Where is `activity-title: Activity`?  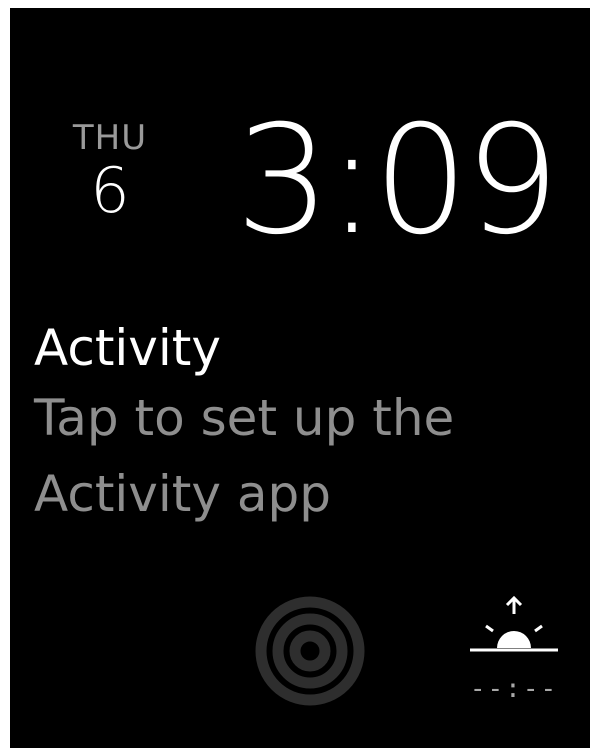 activity-title: Activity is located at coordinates (127, 348).